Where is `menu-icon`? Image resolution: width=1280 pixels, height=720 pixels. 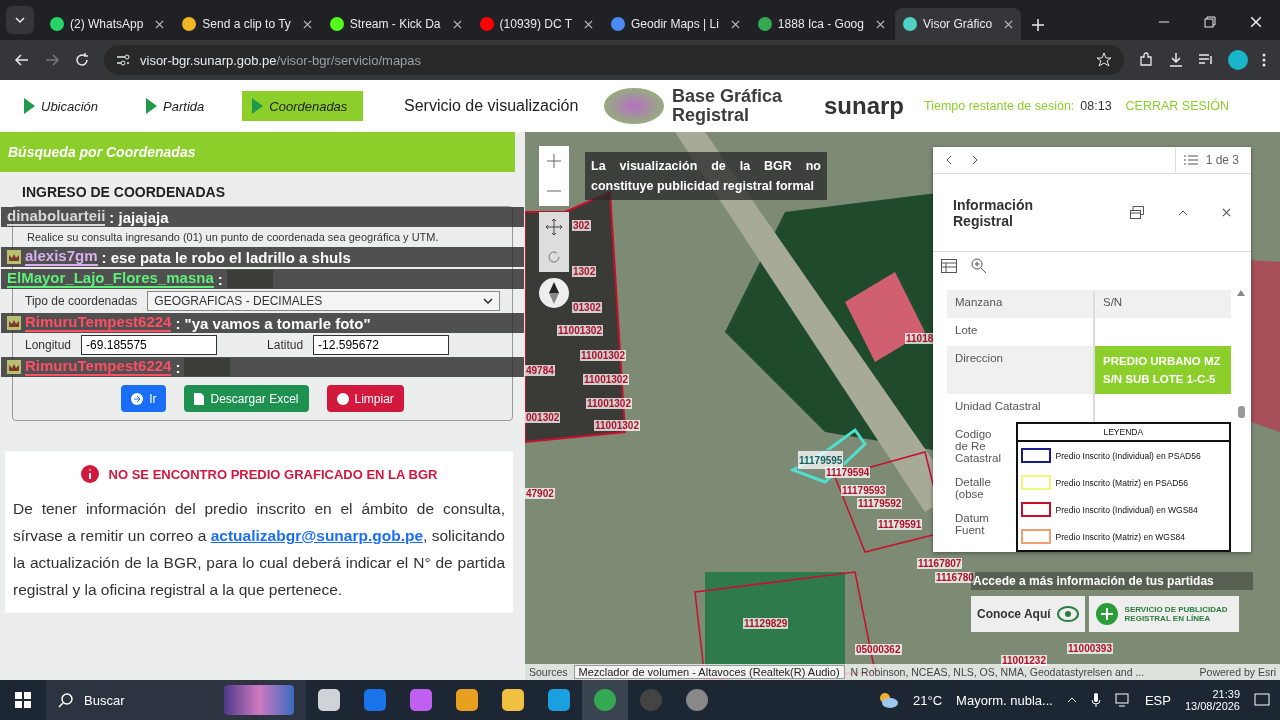
menu-icon is located at coordinates (1264, 60).